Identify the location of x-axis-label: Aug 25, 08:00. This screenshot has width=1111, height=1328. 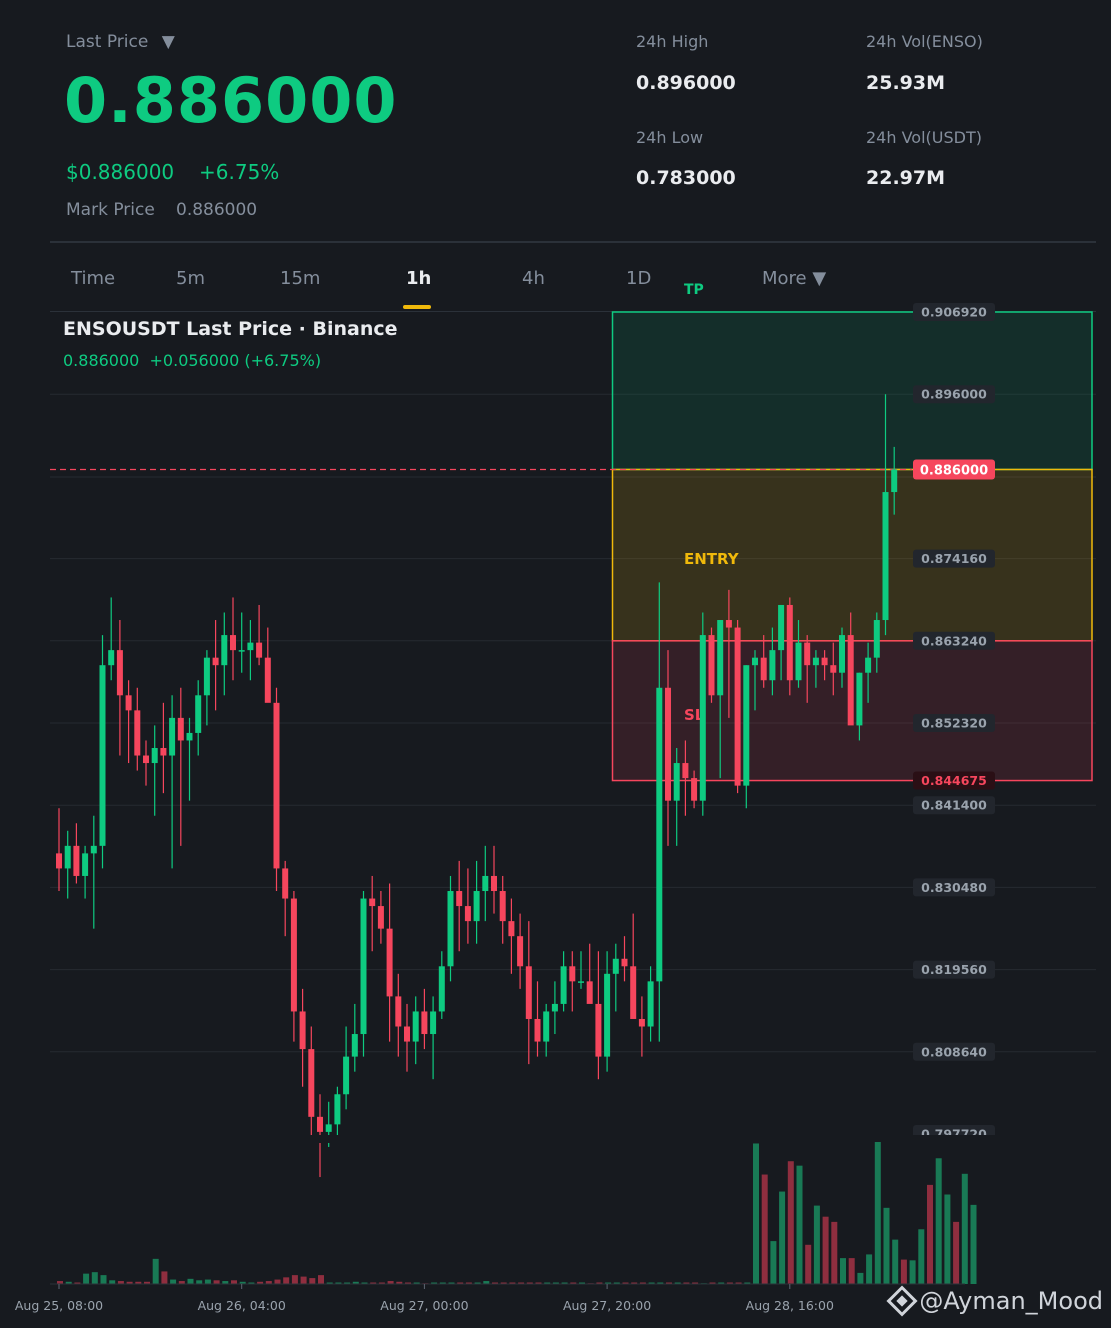
(59, 1305).